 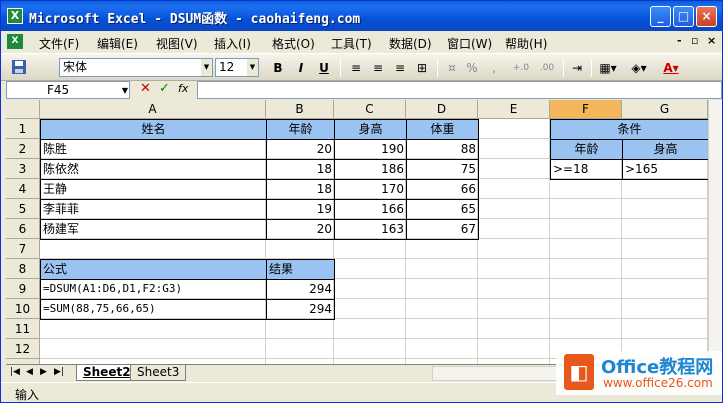 What do you see at coordinates (586, 109) in the screenshot?
I see `column-header-f: F` at bounding box center [586, 109].